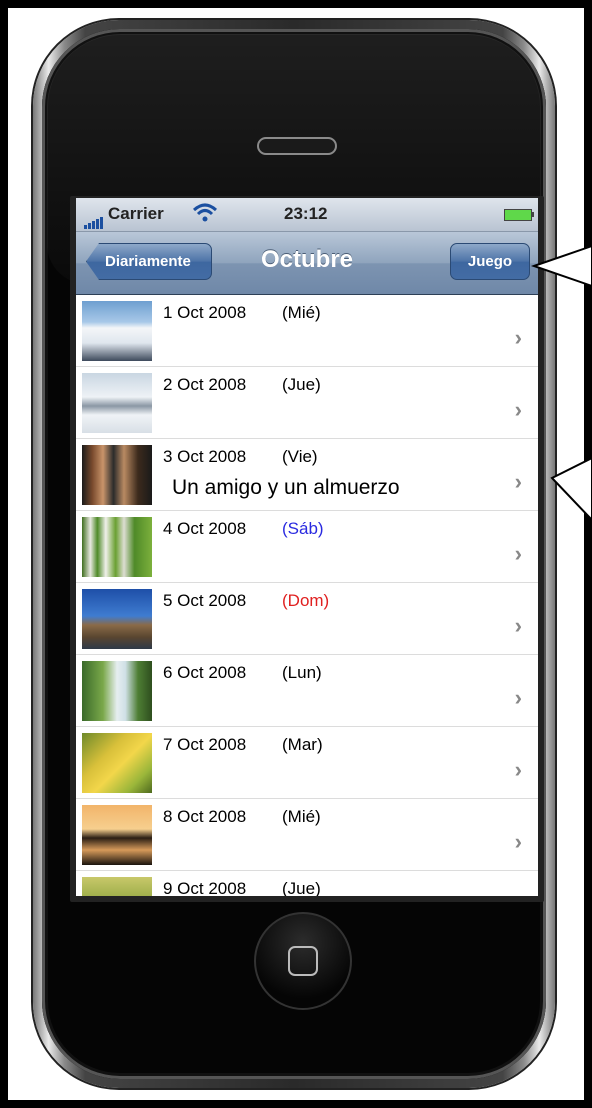  Describe the element at coordinates (561, 383) in the screenshot. I see `callout-pointers` at that location.